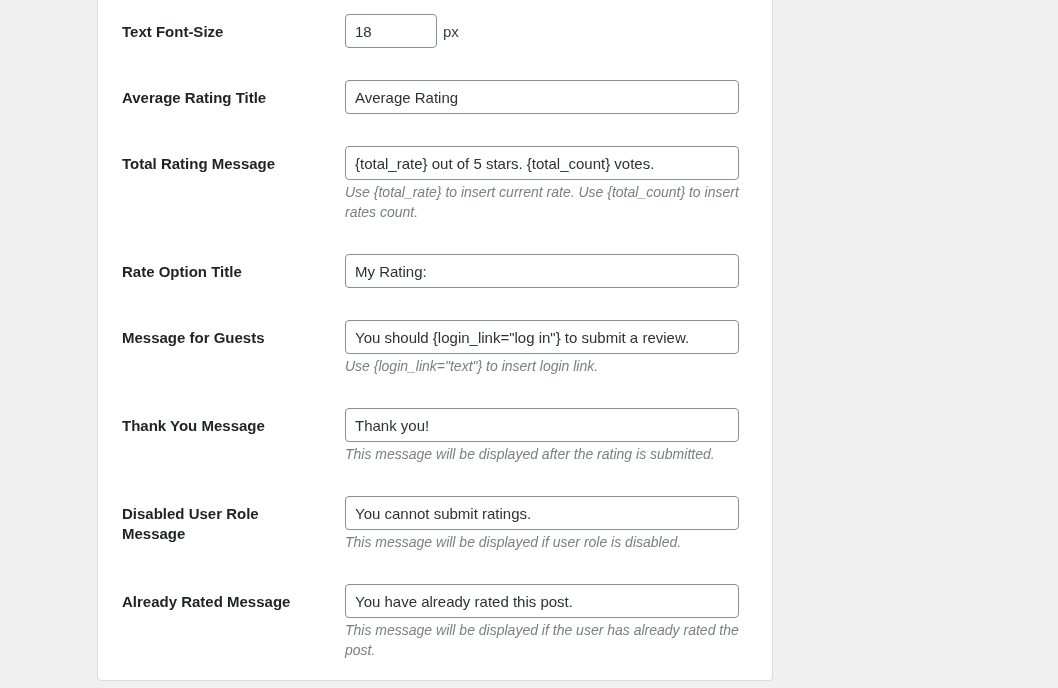 The image size is (1058, 688). What do you see at coordinates (194, 338) in the screenshot?
I see `field-label: Message for Guests` at bounding box center [194, 338].